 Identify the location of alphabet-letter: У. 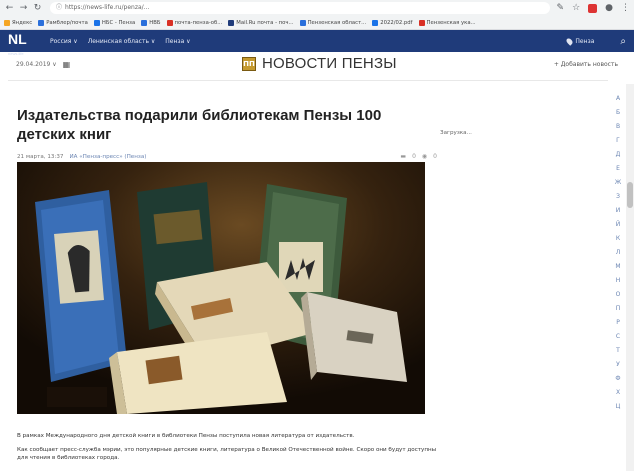
(618, 365).